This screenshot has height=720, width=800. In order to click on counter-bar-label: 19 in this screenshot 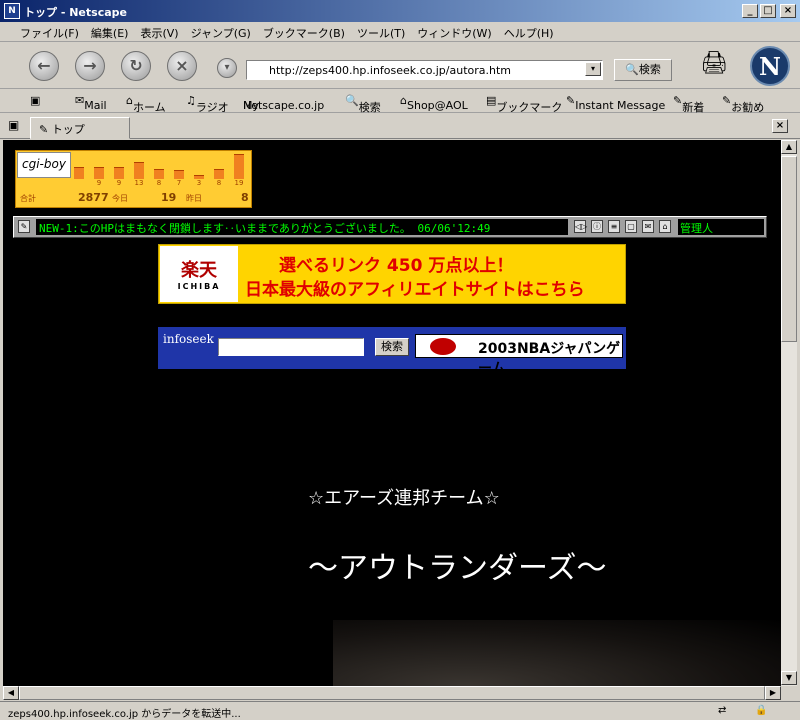, I will do `click(239, 183)`.